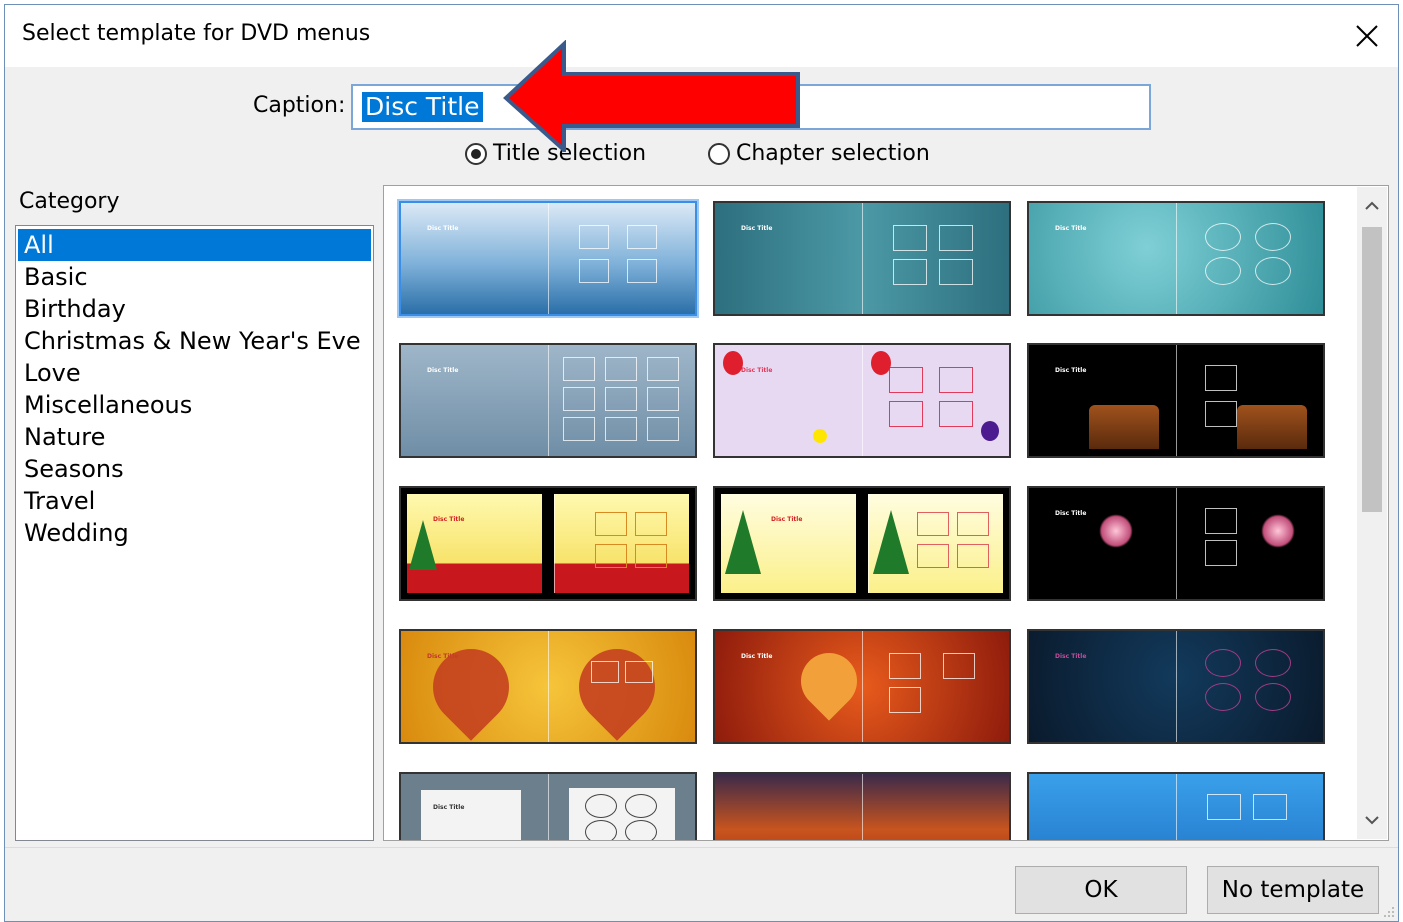  Describe the element at coordinates (194, 437) in the screenshot. I see `category-item-nature: Nature` at that location.